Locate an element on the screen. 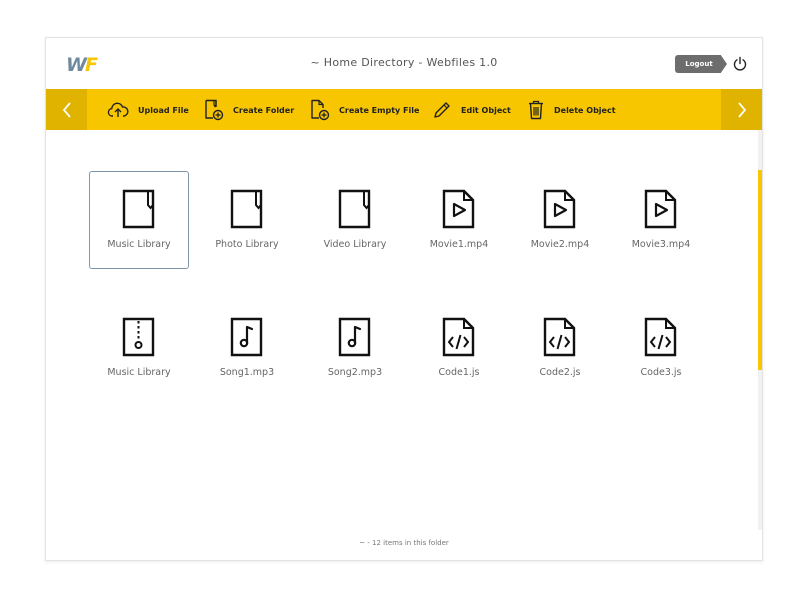  file-item-photo-library: Photo Library is located at coordinates (247, 220).